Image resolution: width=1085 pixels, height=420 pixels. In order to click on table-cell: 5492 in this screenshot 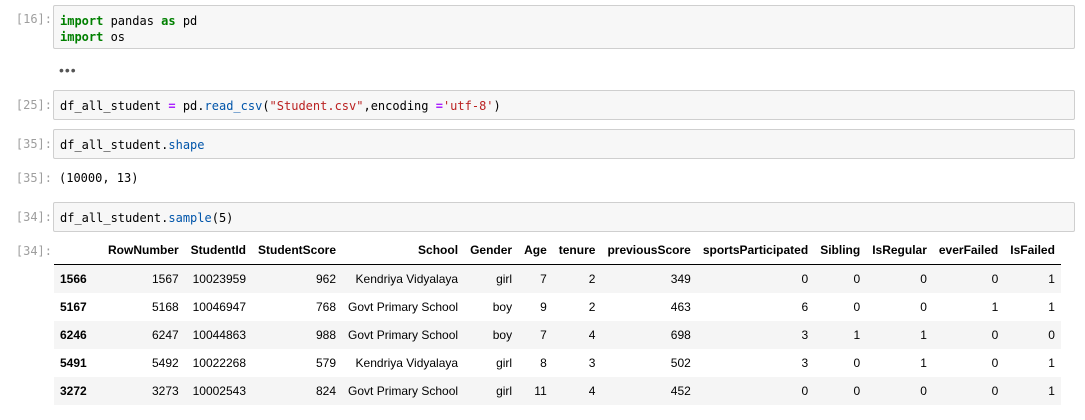, I will do `click(165, 363)`.